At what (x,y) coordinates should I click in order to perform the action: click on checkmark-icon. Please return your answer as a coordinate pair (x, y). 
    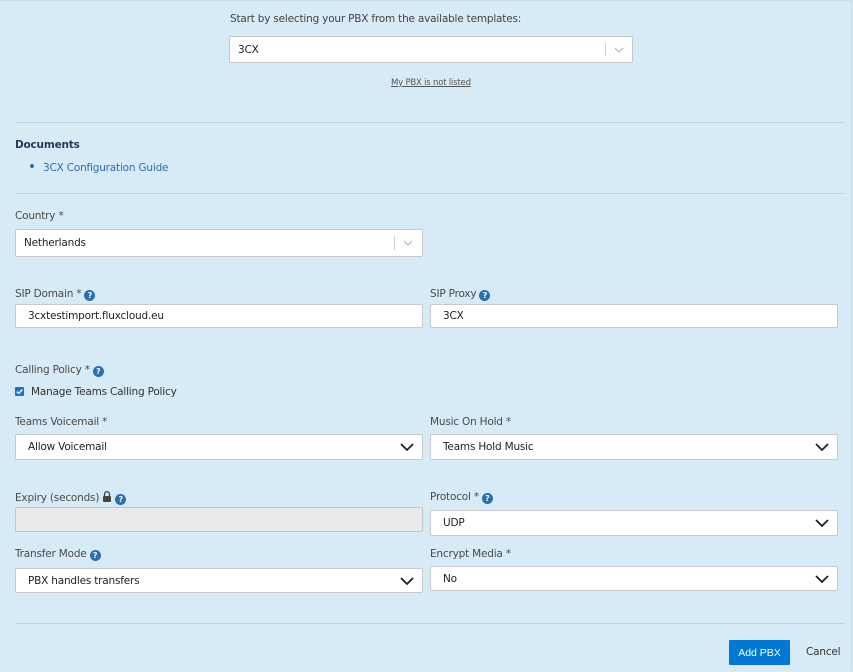
    Looking at the image, I should click on (19, 392).